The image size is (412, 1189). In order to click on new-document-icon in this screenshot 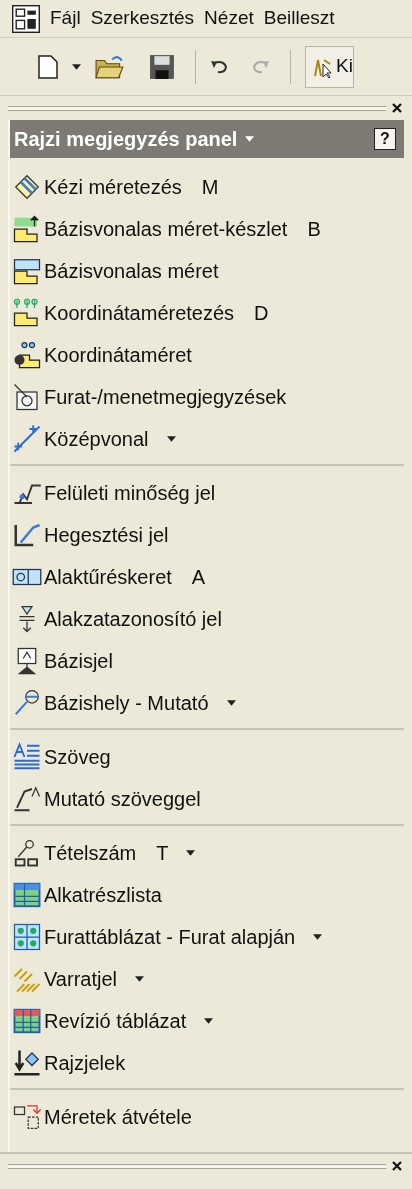, I will do `click(48, 66)`.